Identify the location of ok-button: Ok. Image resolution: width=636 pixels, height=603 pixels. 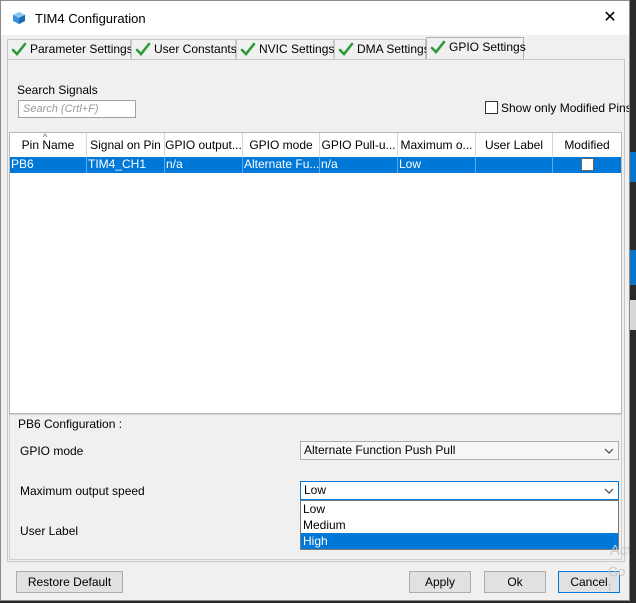
(515, 582).